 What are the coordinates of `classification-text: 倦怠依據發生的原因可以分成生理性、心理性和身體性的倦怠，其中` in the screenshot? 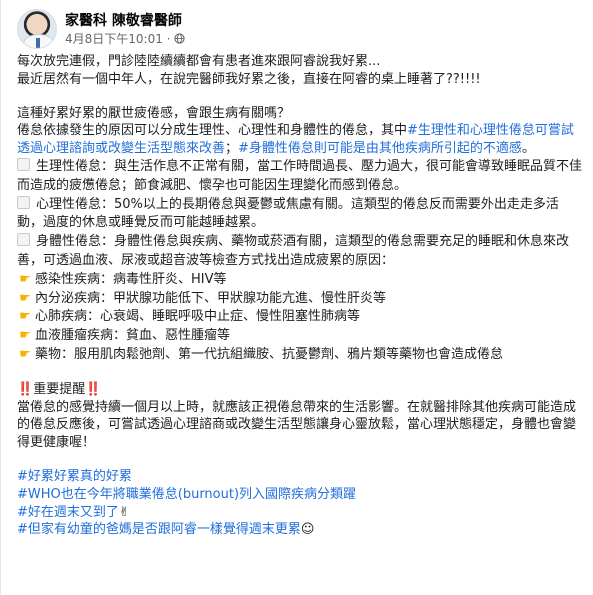 It's located at (212, 131).